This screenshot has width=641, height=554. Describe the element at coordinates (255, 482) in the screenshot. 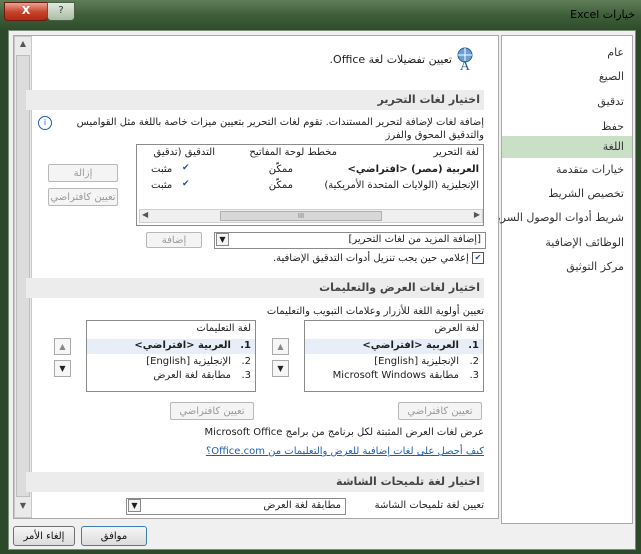

I see `screentip-section-header: اختيار لغة تلميحات الشاشة` at that location.